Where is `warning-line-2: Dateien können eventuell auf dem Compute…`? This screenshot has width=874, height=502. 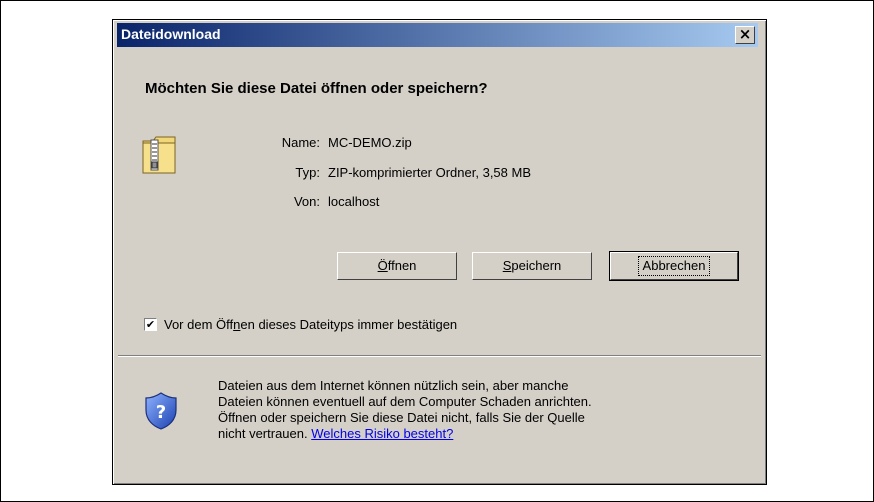 warning-line-2: Dateien können eventuell auf dem Compute… is located at coordinates (405, 401).